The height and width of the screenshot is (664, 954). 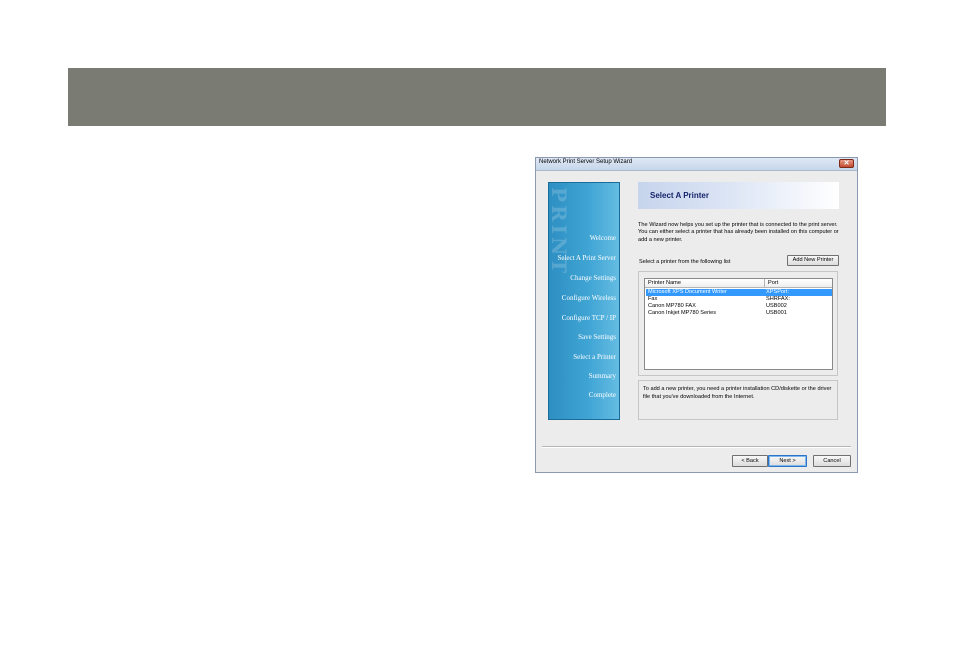 What do you see at coordinates (846, 163) in the screenshot?
I see `close-icon: ✕` at bounding box center [846, 163].